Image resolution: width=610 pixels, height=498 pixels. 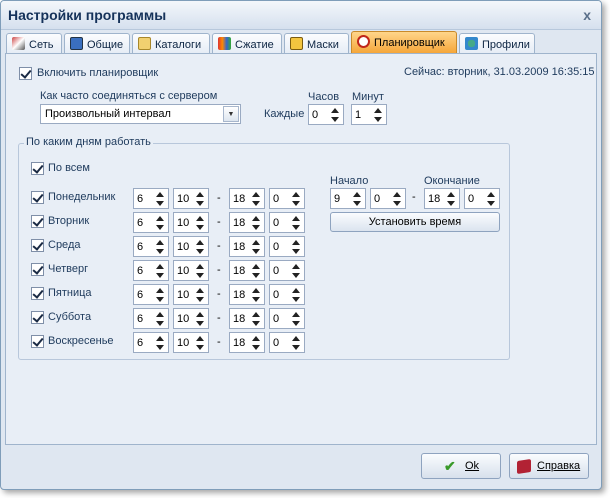 What do you see at coordinates (369, 114) in the screenshot?
I see `interval-minutes-stepper: 1` at bounding box center [369, 114].